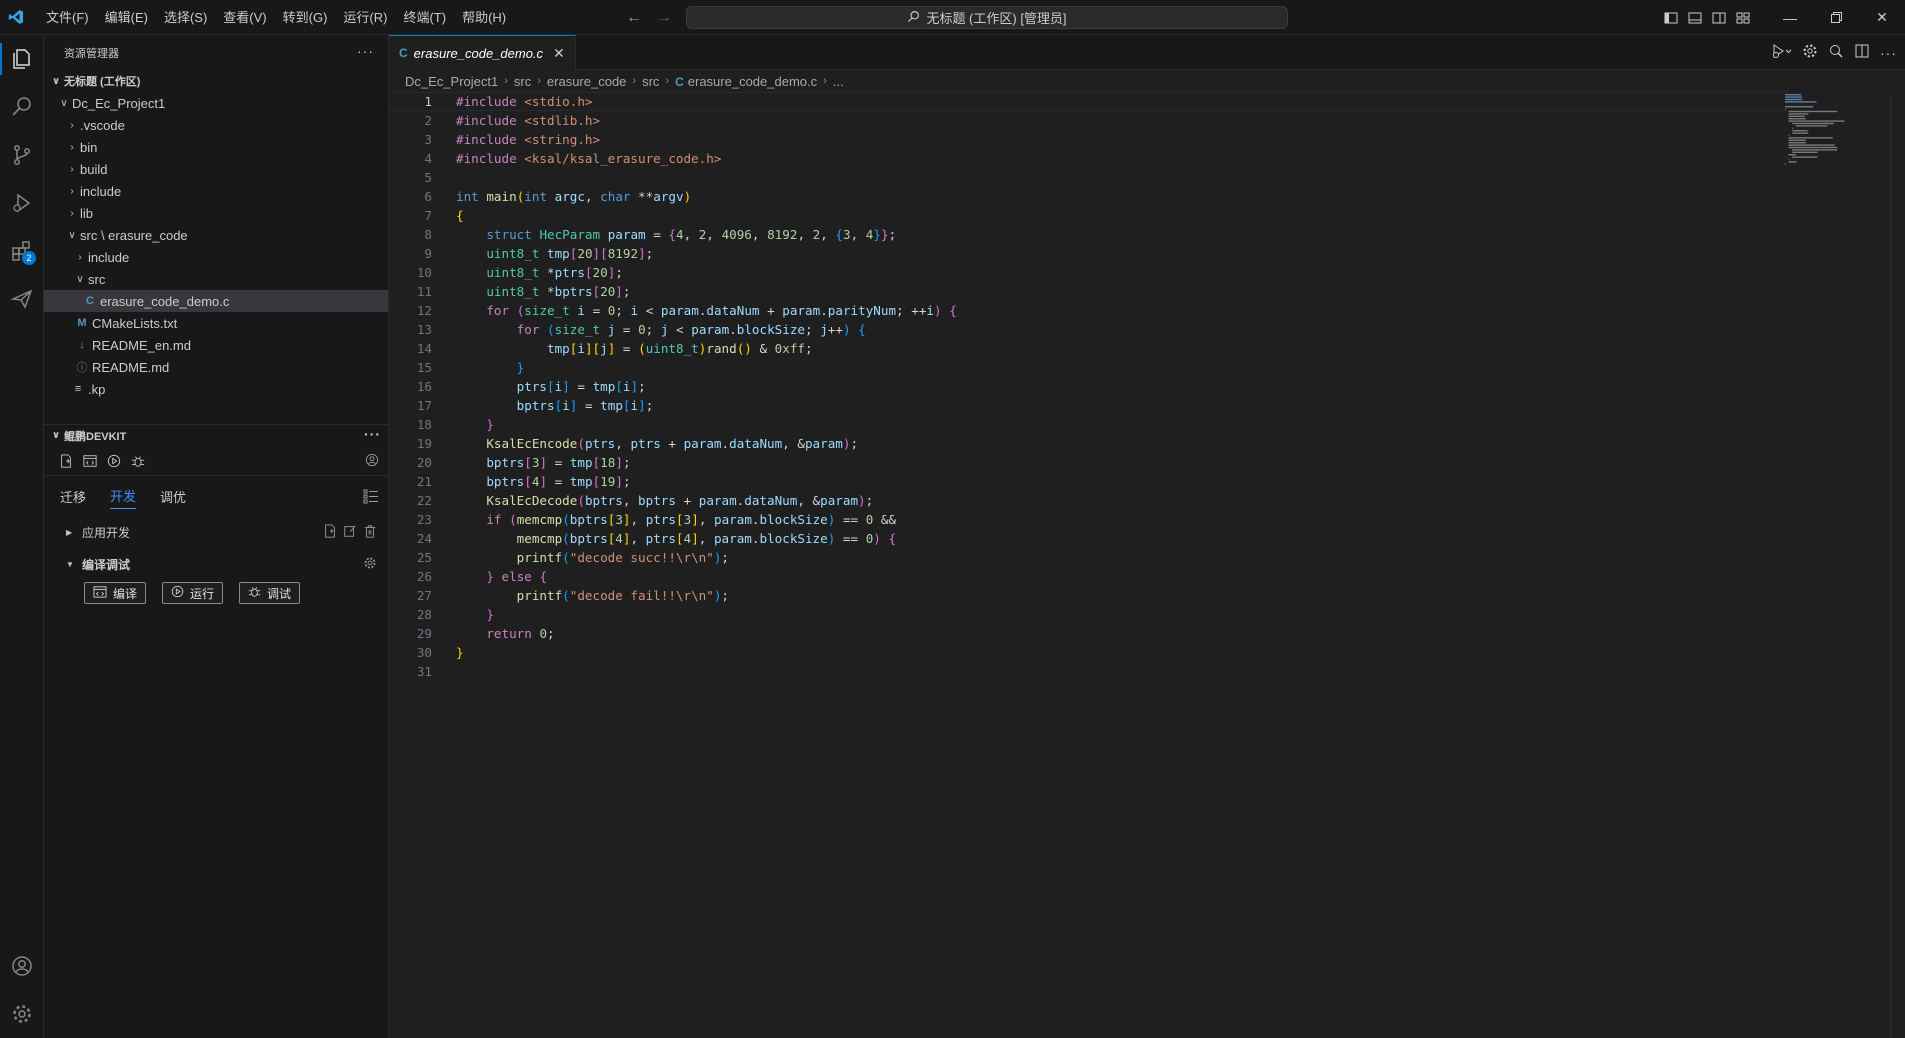  Describe the element at coordinates (372, 461) in the screenshot. I see `user-icon` at that location.